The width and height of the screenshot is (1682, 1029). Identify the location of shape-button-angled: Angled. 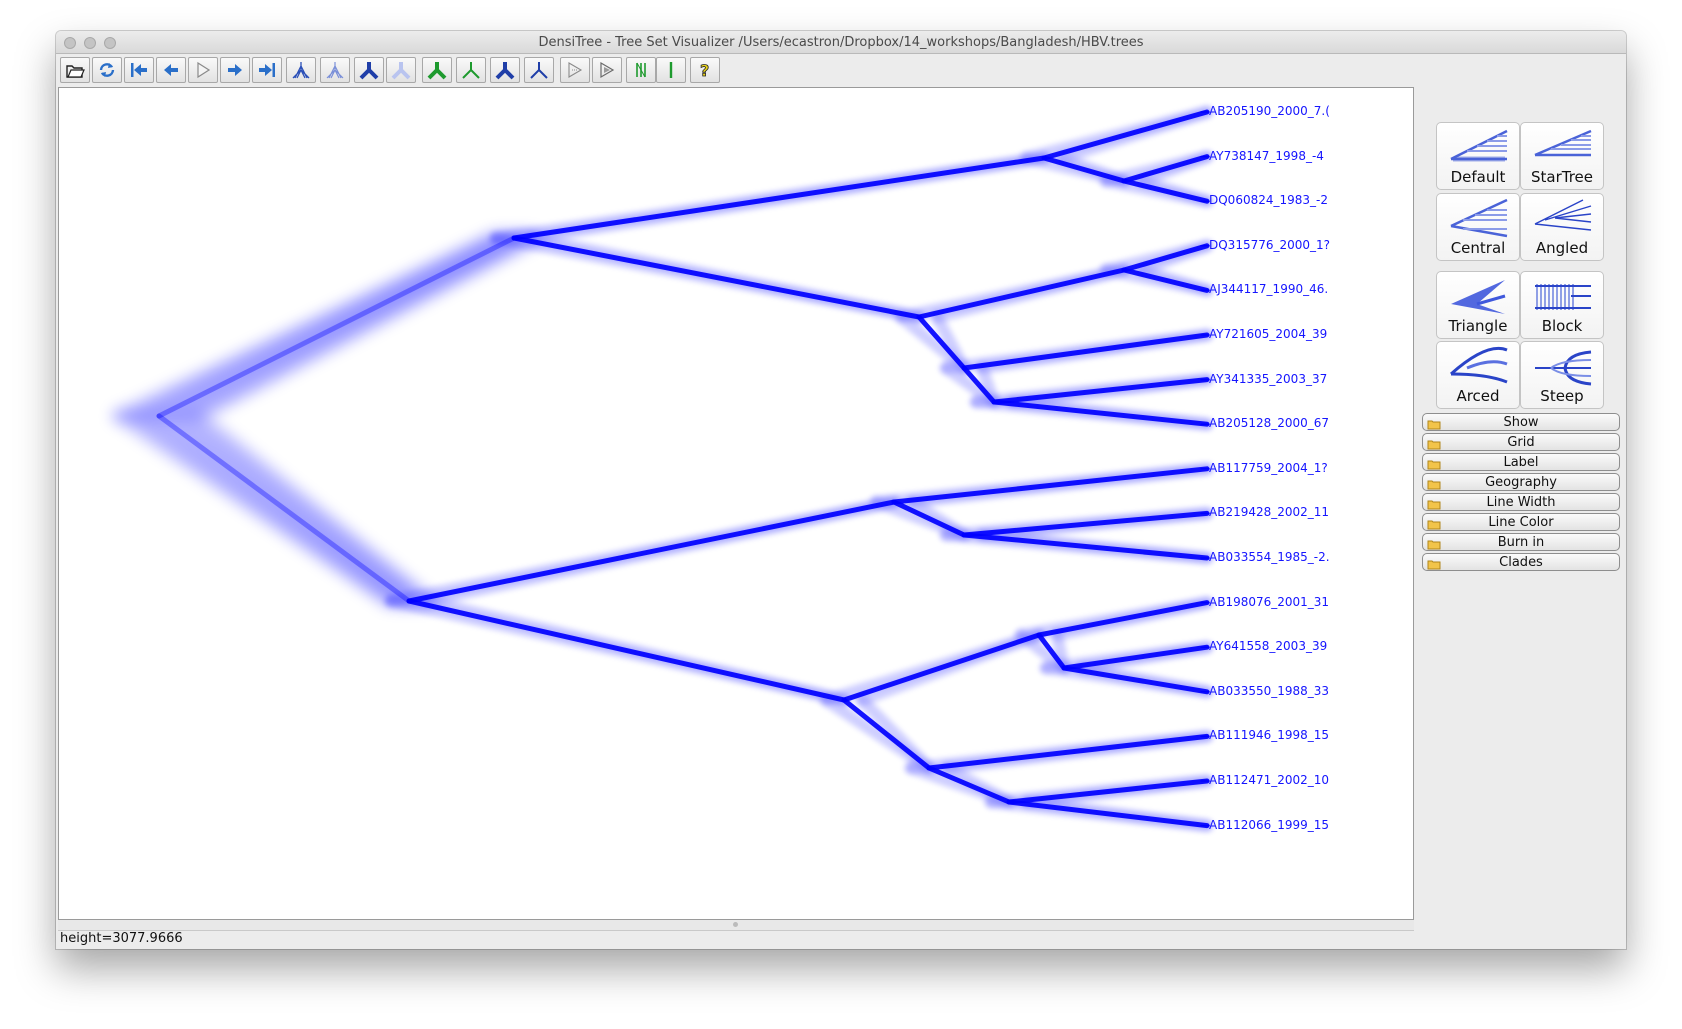
(1562, 227).